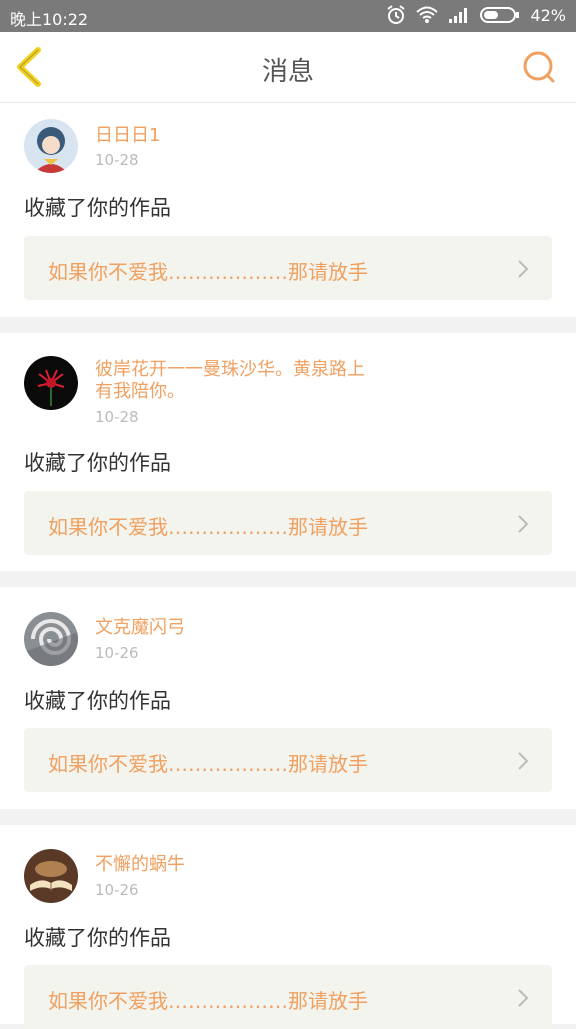 The image size is (576, 1029). I want to click on search-icon, so click(539, 67).